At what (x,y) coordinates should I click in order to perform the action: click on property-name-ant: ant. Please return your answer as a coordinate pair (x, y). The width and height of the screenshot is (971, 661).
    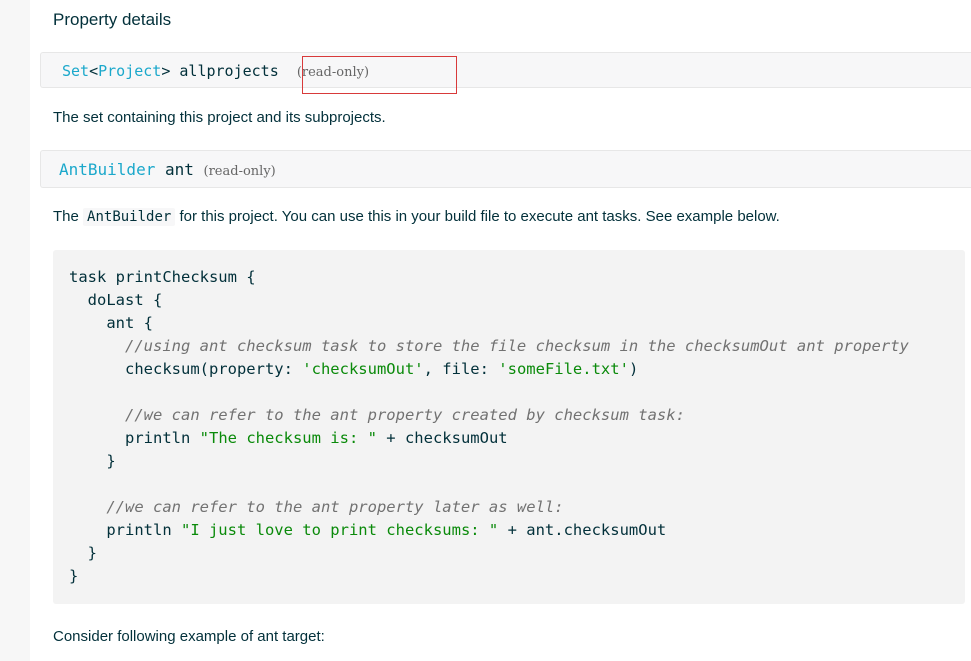
    Looking at the image, I should click on (179, 169).